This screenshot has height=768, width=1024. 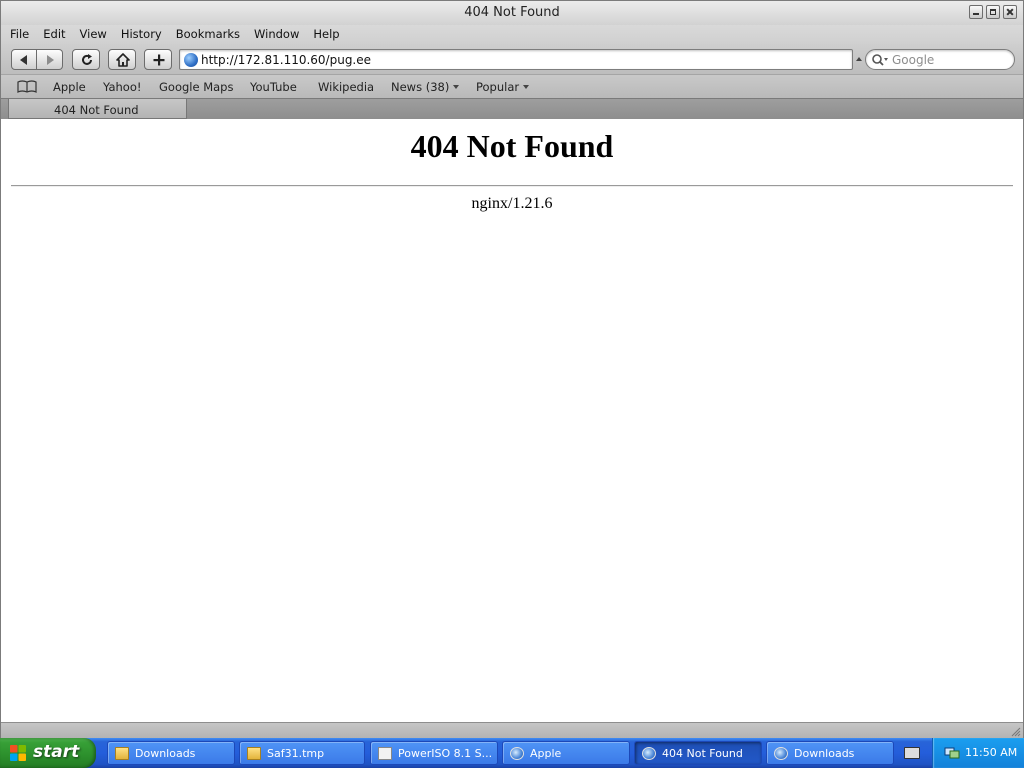 I want to click on back-arrow-icon, so click(x=23, y=60).